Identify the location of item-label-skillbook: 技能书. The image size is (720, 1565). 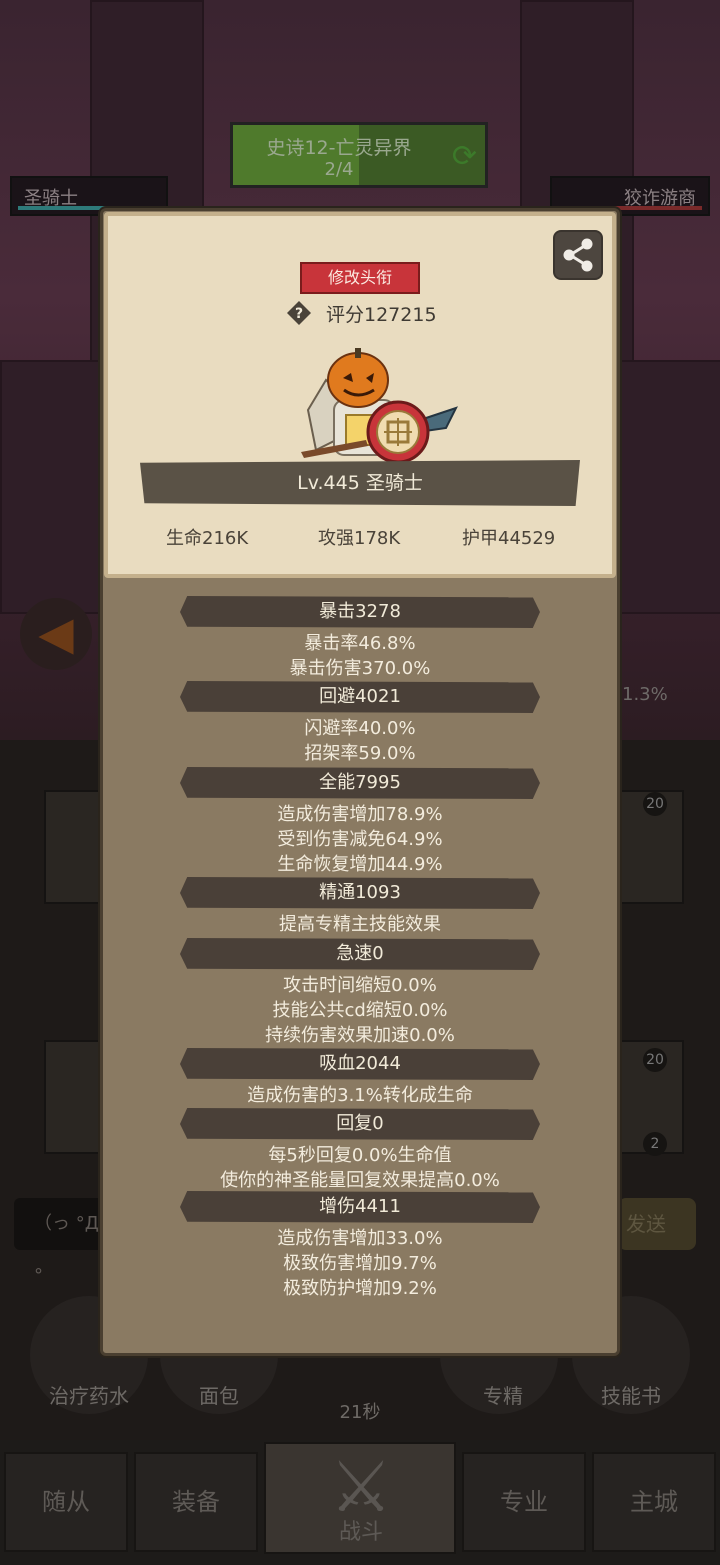
(631, 1396).